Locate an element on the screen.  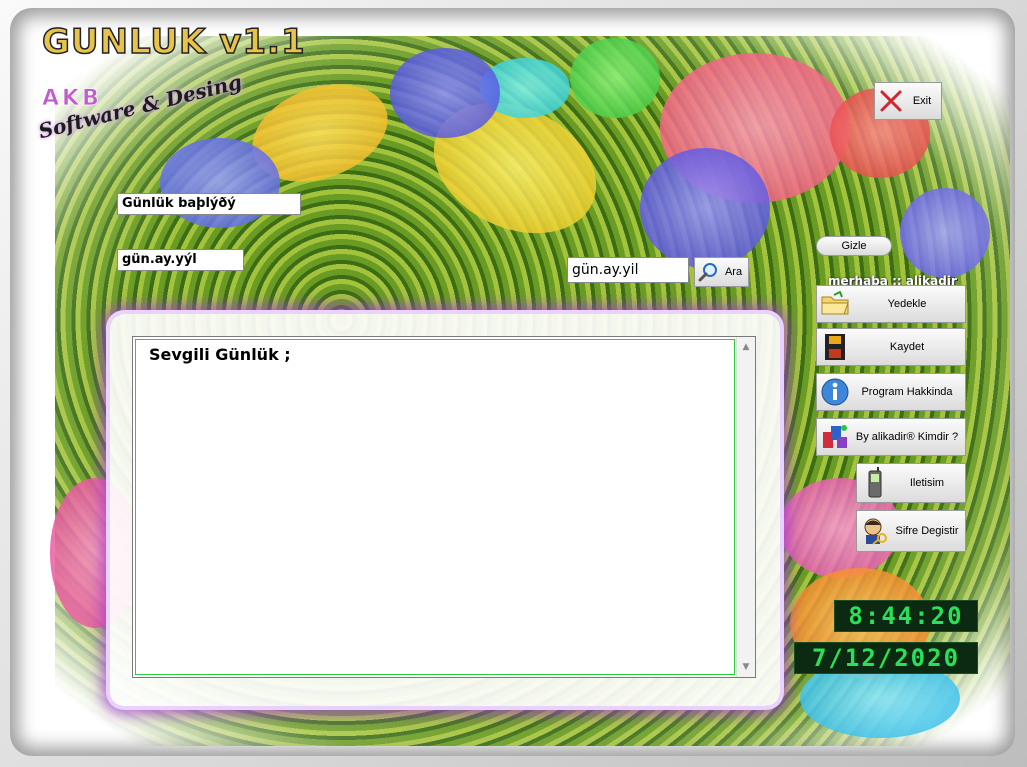
change-password-button: Sifre Degistir is located at coordinates (911, 531).